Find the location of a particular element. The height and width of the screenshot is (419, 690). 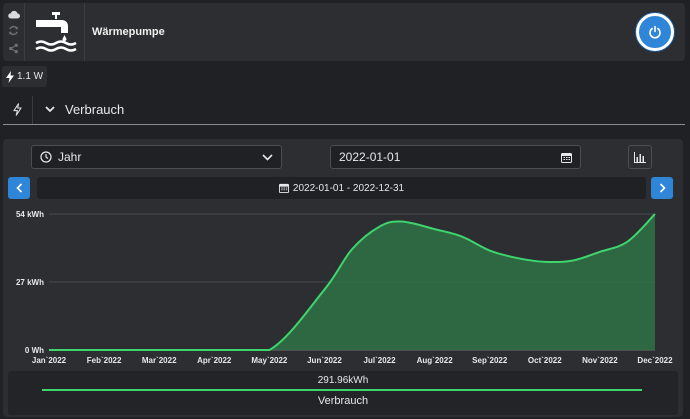

x-tick-label: Mar`2022 is located at coordinates (159, 360).